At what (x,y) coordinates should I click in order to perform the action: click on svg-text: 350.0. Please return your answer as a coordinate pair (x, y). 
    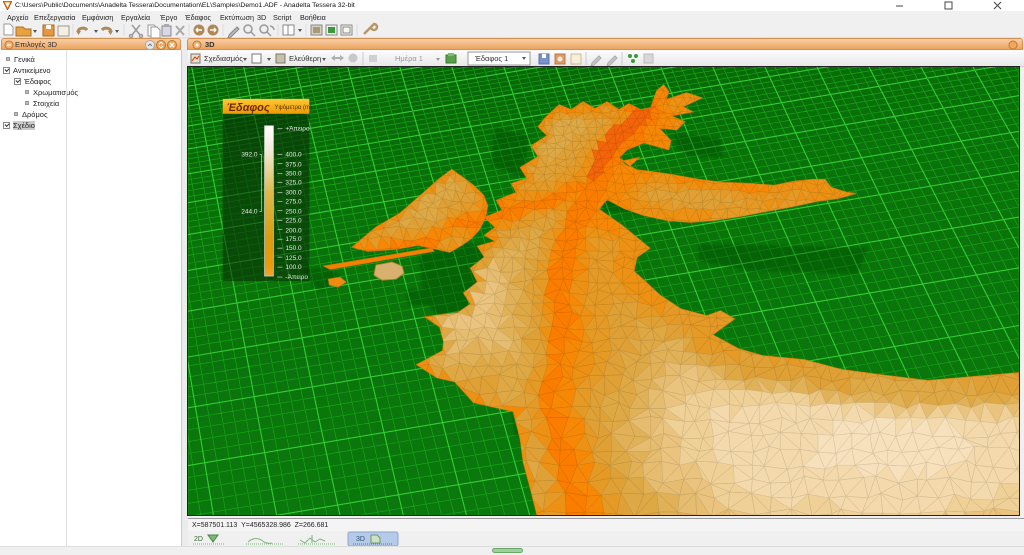
    Looking at the image, I should click on (293, 174).